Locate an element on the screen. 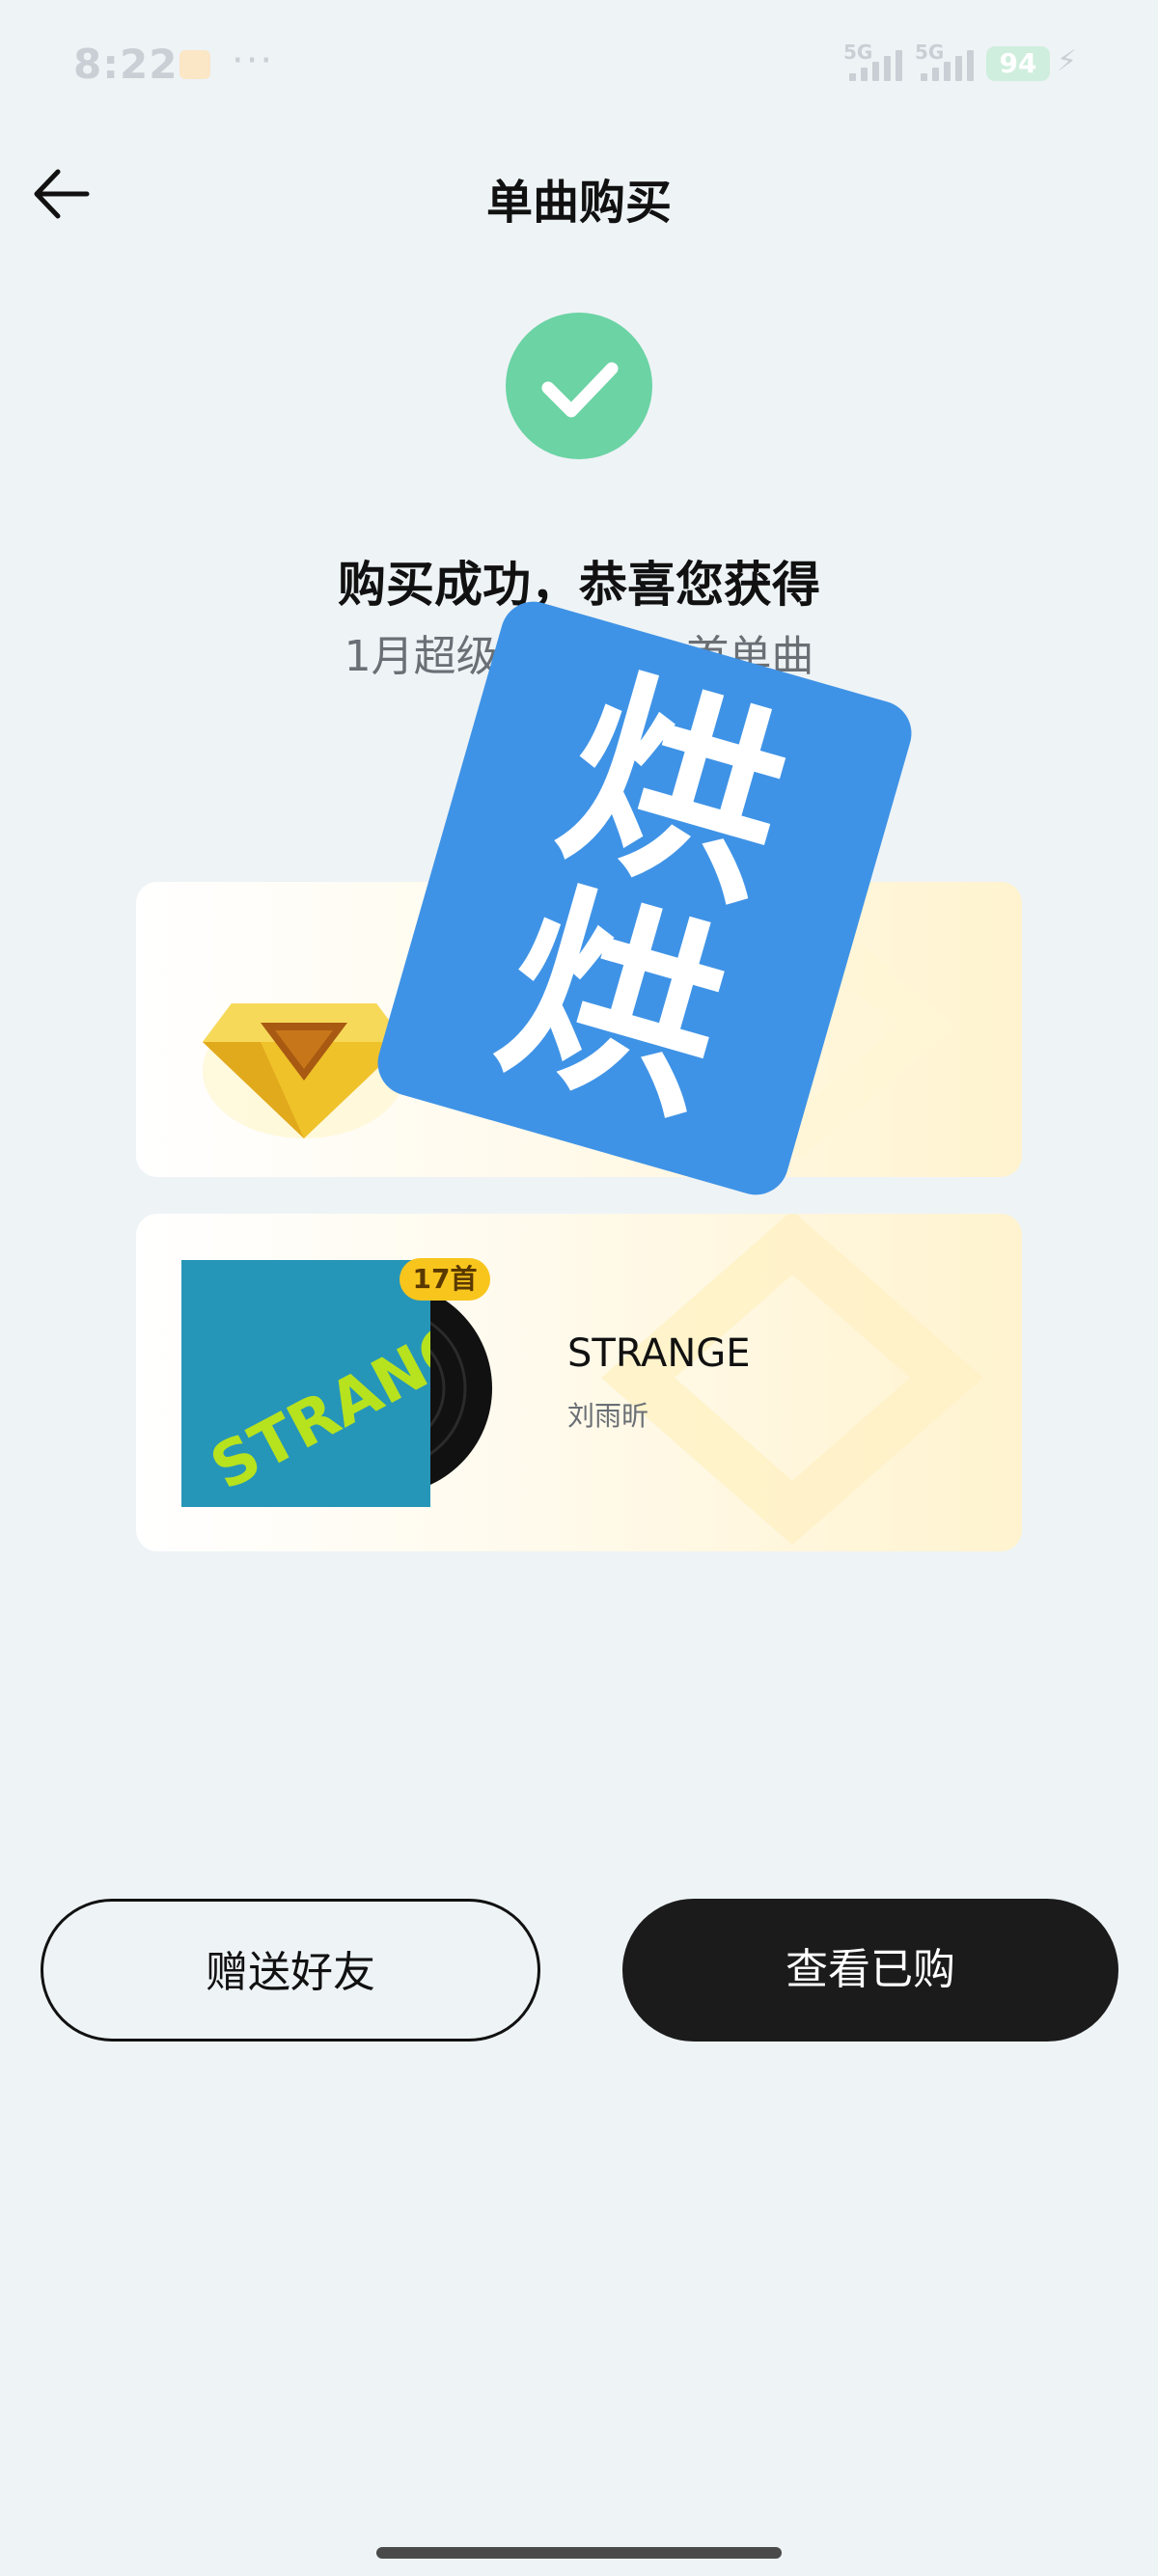 Image resolution: width=1158 pixels, height=2576 pixels. album-artist: 刘雨昕 is located at coordinates (608, 1416).